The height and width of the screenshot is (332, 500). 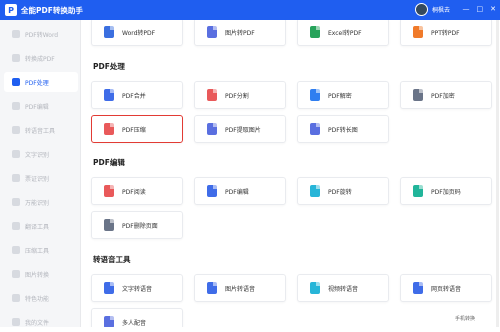 I want to click on title-bar: P 全能PDF转换助手 桐枫去 — □ ✕, so click(x=250, y=10).